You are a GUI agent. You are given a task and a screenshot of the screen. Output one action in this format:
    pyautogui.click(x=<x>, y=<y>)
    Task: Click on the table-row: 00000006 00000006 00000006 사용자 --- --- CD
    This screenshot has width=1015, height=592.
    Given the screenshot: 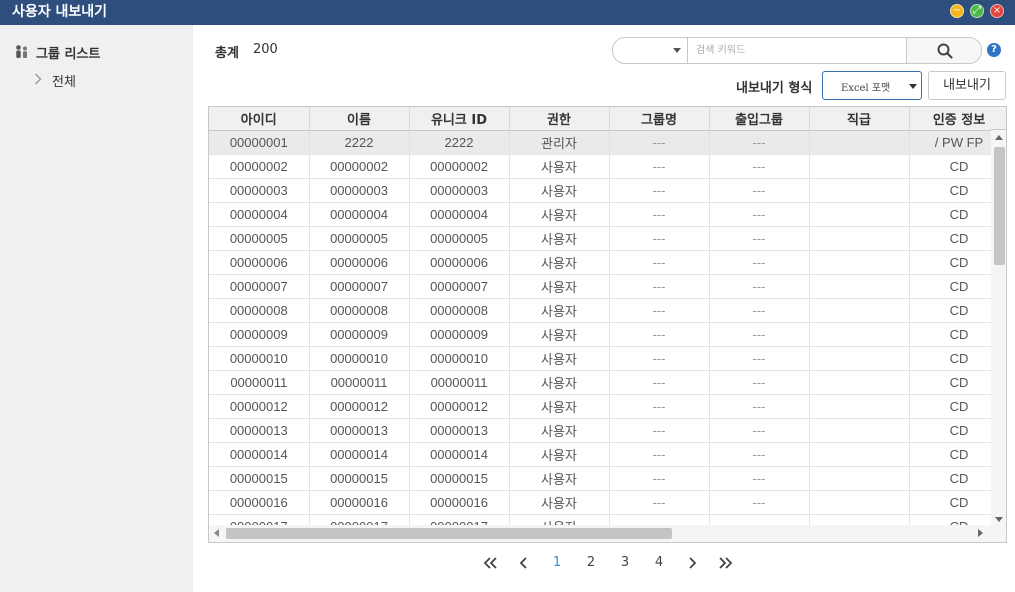 What is the action you would take?
    pyautogui.click(x=600, y=262)
    